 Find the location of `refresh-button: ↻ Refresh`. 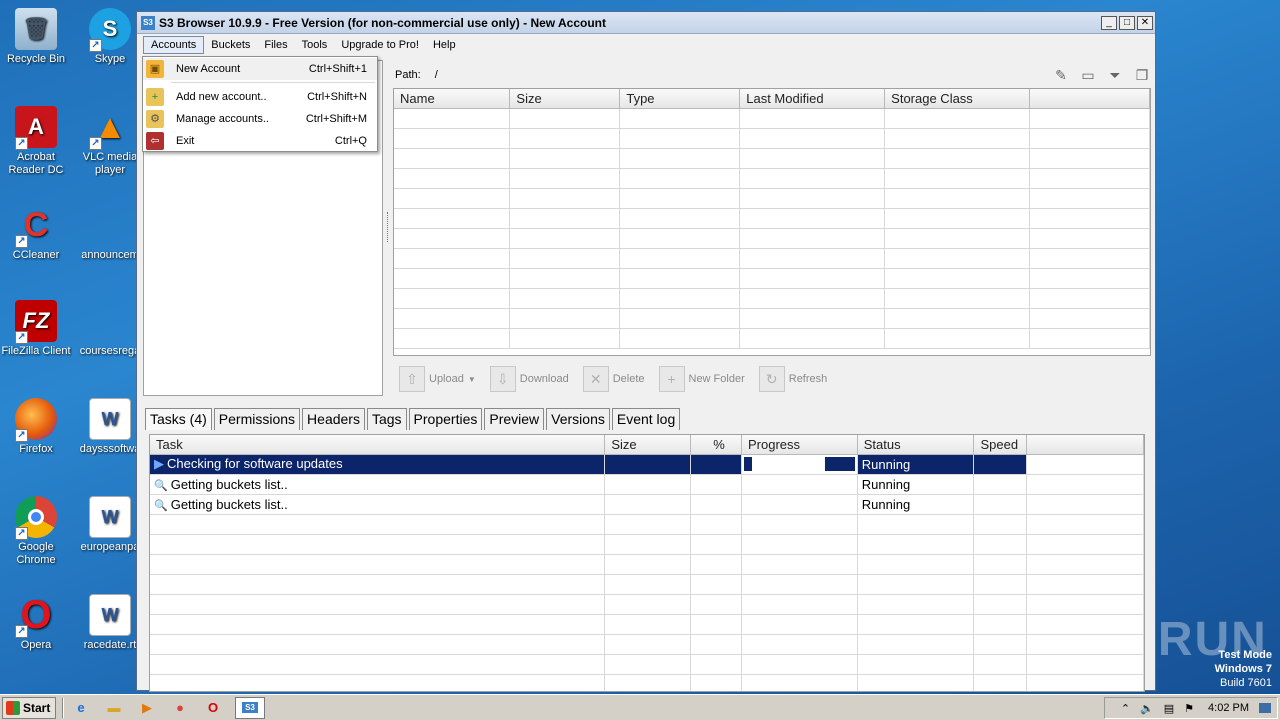

refresh-button: ↻ Refresh is located at coordinates (793, 379).